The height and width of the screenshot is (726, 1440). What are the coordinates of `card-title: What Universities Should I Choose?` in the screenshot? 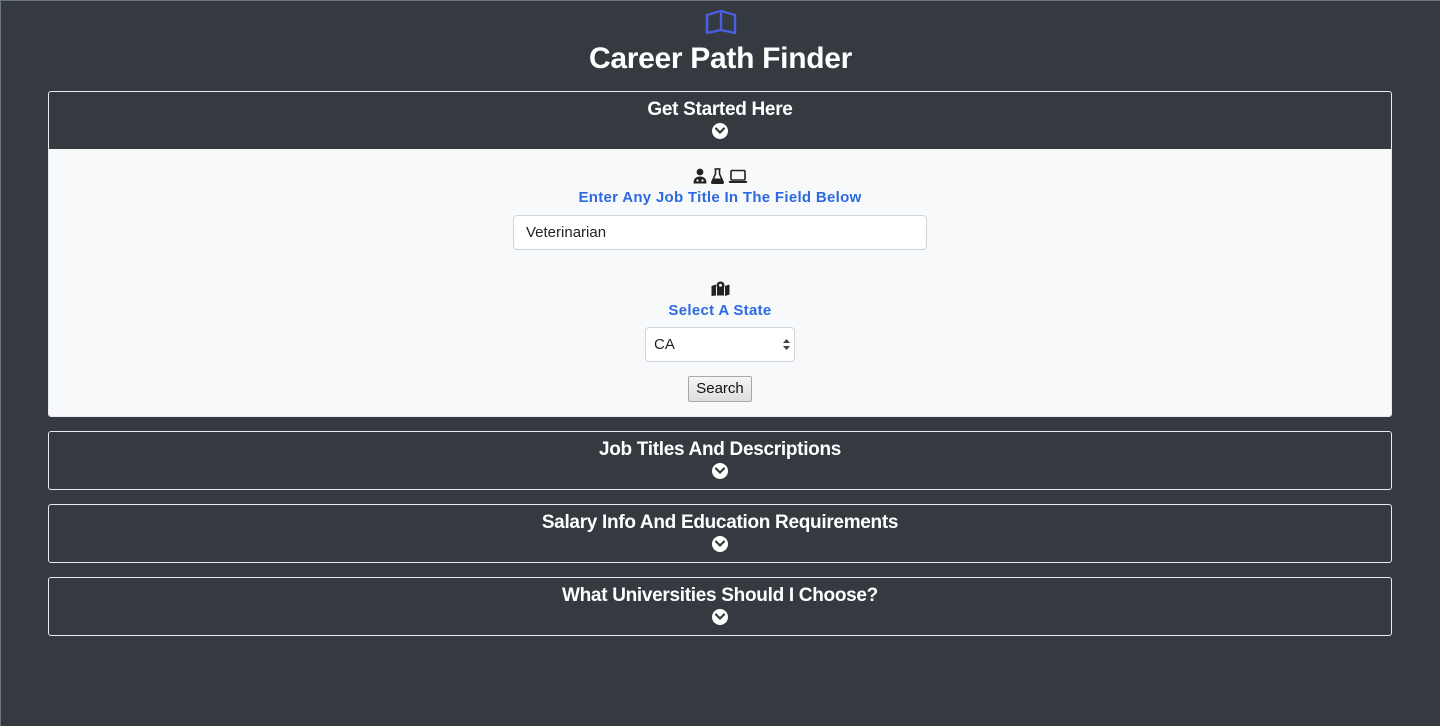 It's located at (719, 595).